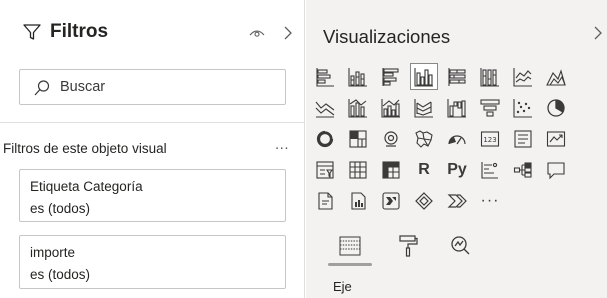 The height and width of the screenshot is (298, 607). I want to click on eje-section-label: Eje, so click(342, 286).